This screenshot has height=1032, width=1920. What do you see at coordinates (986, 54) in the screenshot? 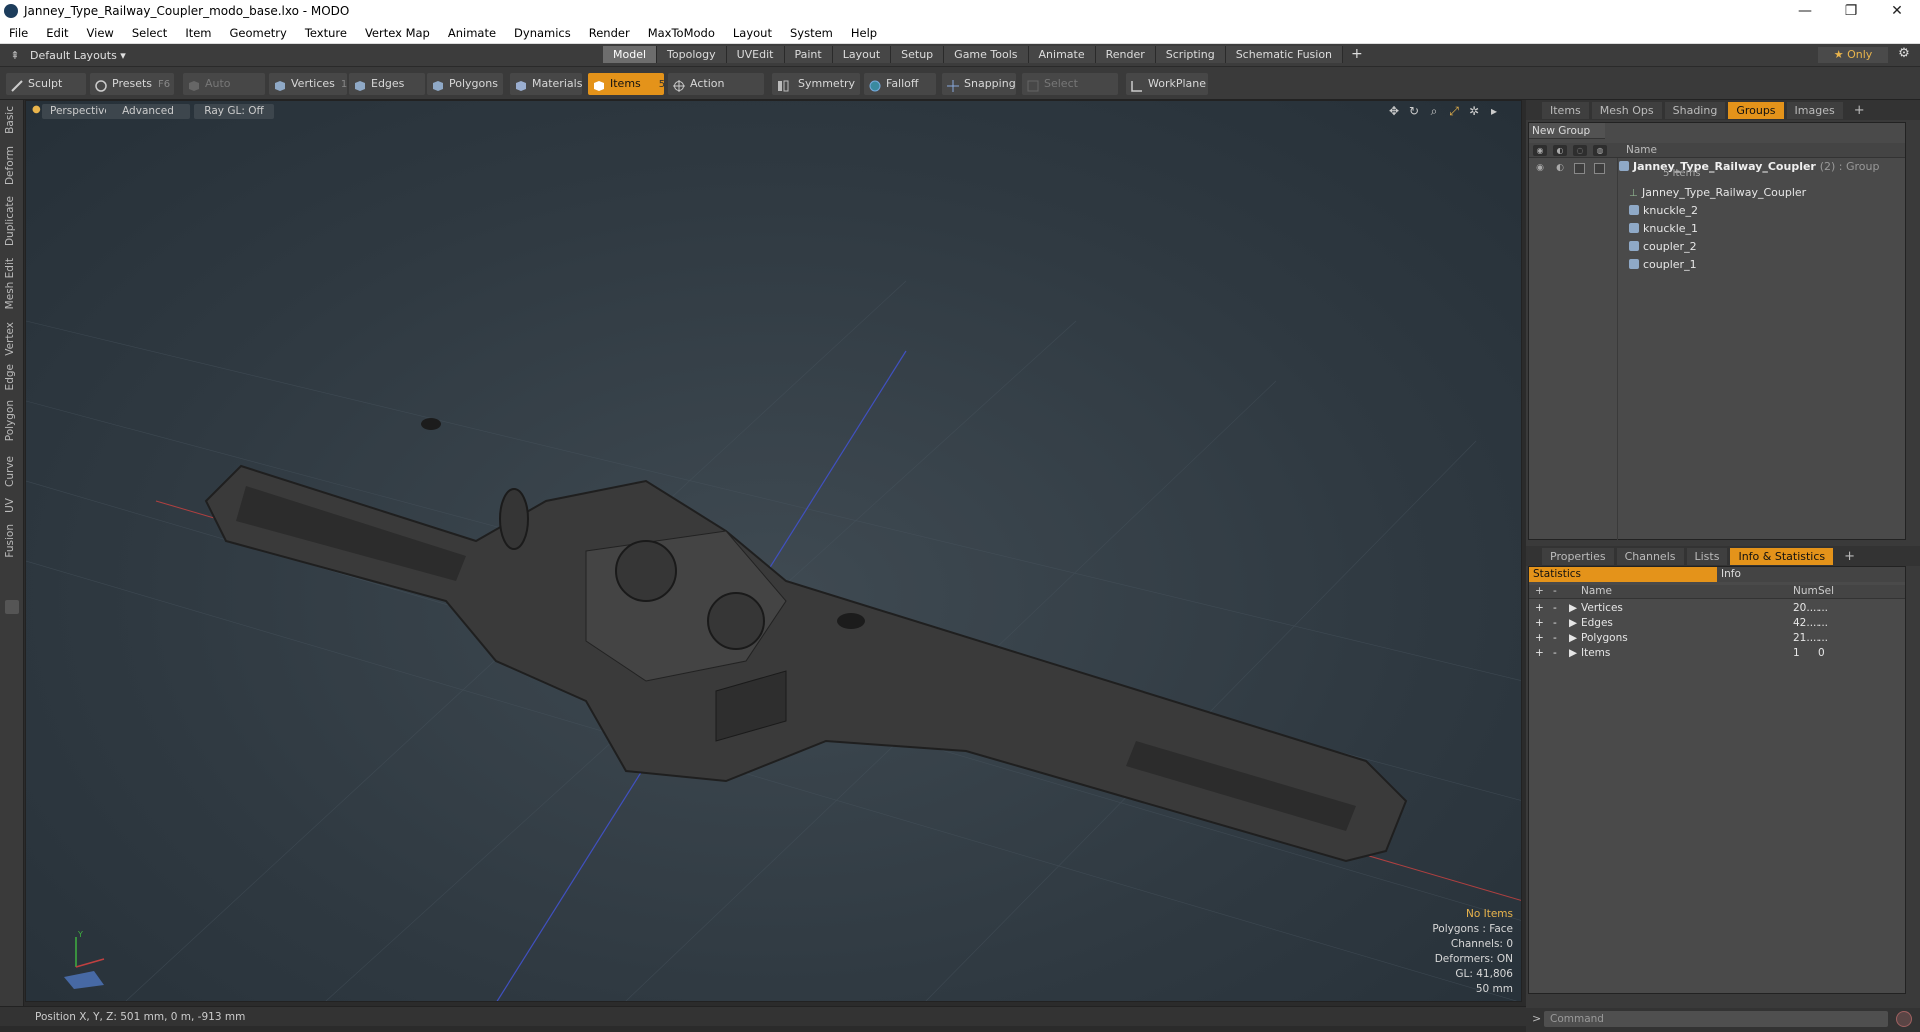
I see `tab-game-tools: Game Tools` at bounding box center [986, 54].